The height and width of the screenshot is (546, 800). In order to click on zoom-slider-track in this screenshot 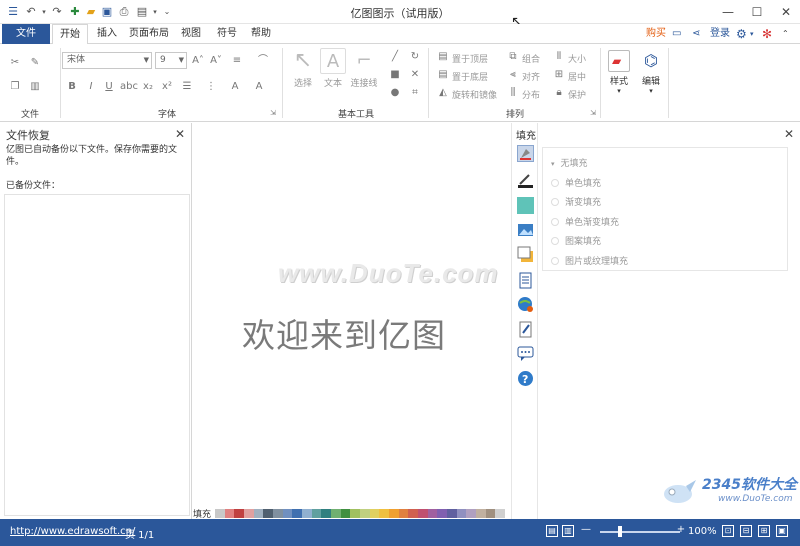, I will do `click(640, 532)`.